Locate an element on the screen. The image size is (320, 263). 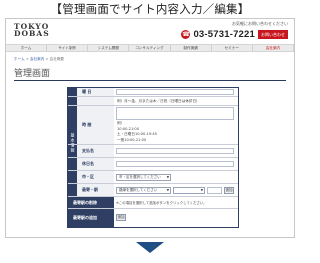
nav-item-company: 会社案内 is located at coordinates (273, 48).